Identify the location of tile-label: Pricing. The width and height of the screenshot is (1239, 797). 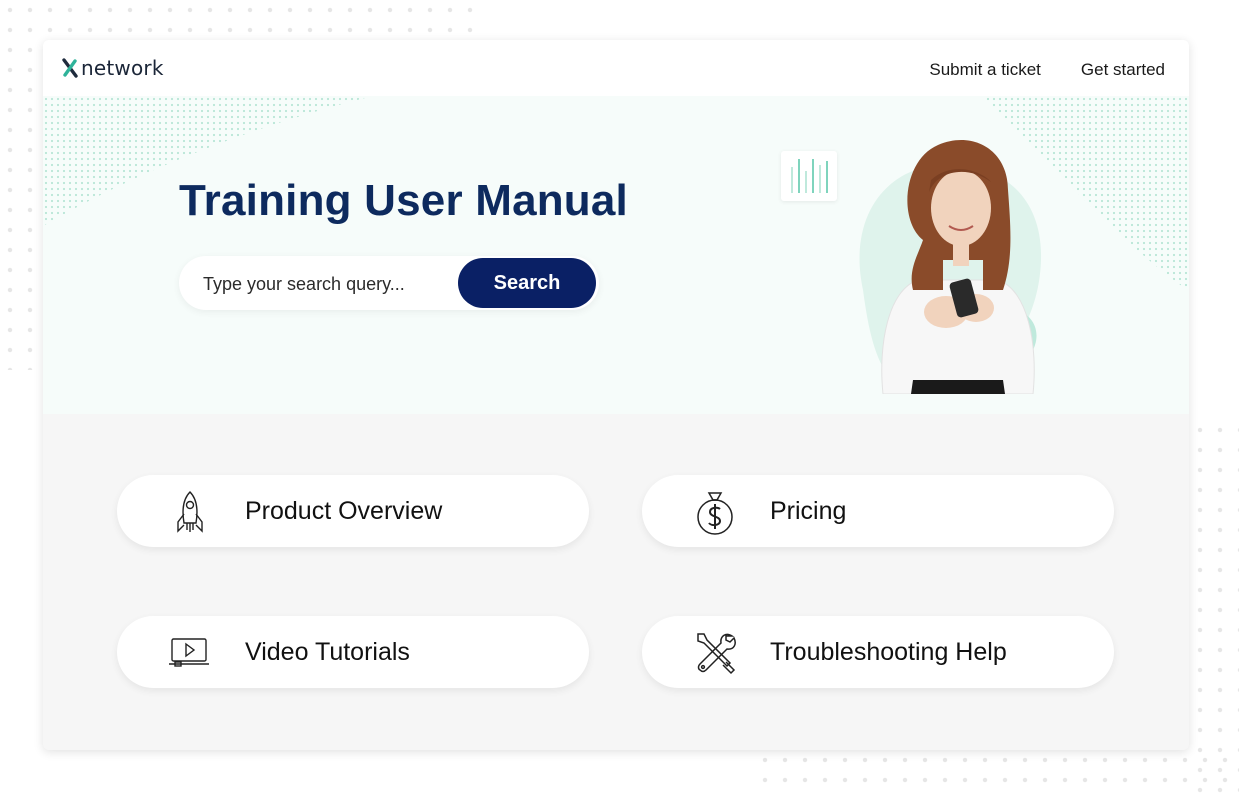
(808, 511).